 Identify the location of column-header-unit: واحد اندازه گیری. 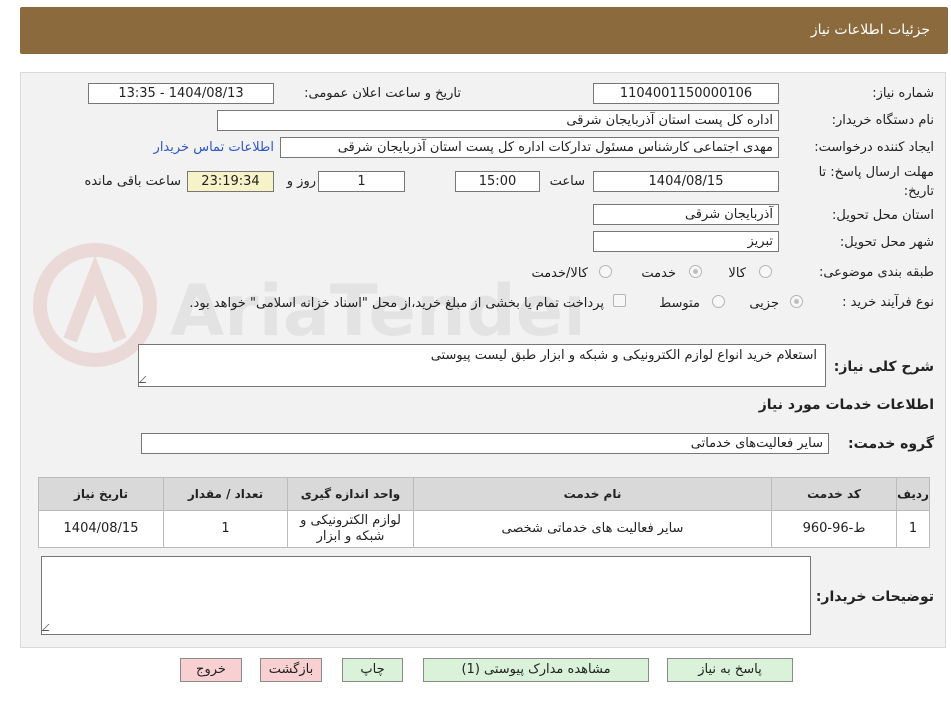
(350, 494).